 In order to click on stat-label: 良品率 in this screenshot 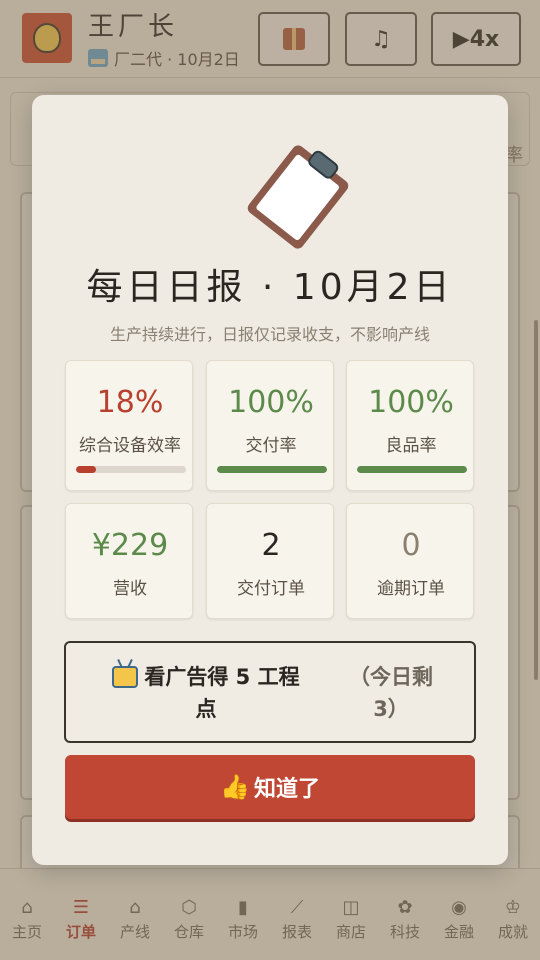, I will do `click(411, 446)`.